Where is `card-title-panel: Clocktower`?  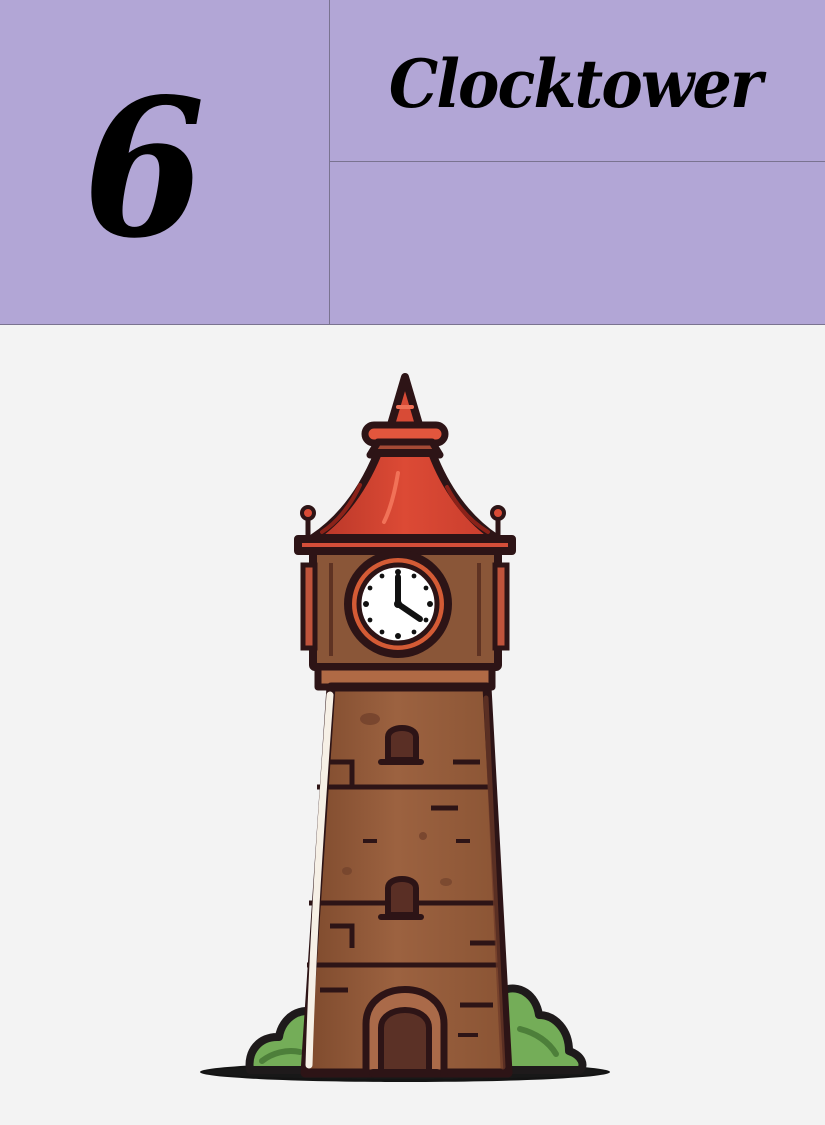
card-title-panel: Clocktower is located at coordinates (577, 81).